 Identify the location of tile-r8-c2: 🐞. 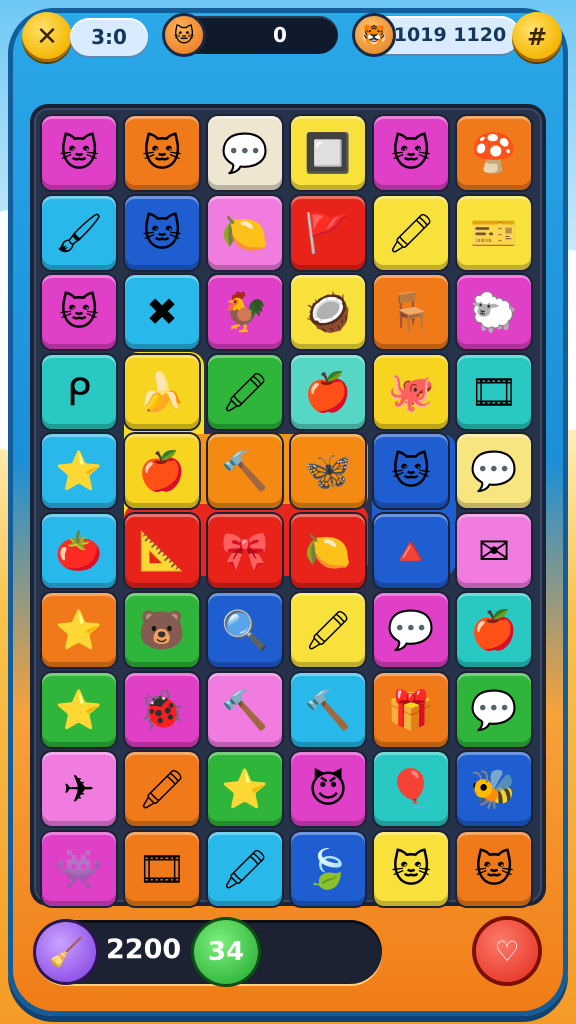
(162, 709).